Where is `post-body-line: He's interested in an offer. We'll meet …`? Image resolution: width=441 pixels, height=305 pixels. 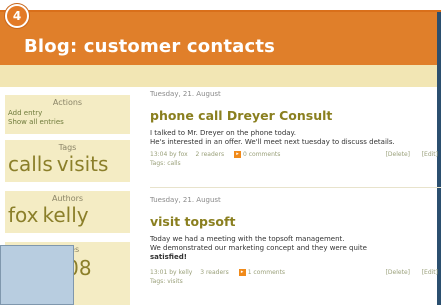 post-body-line: He's interested in an offer. We'll meet … is located at coordinates (272, 142).